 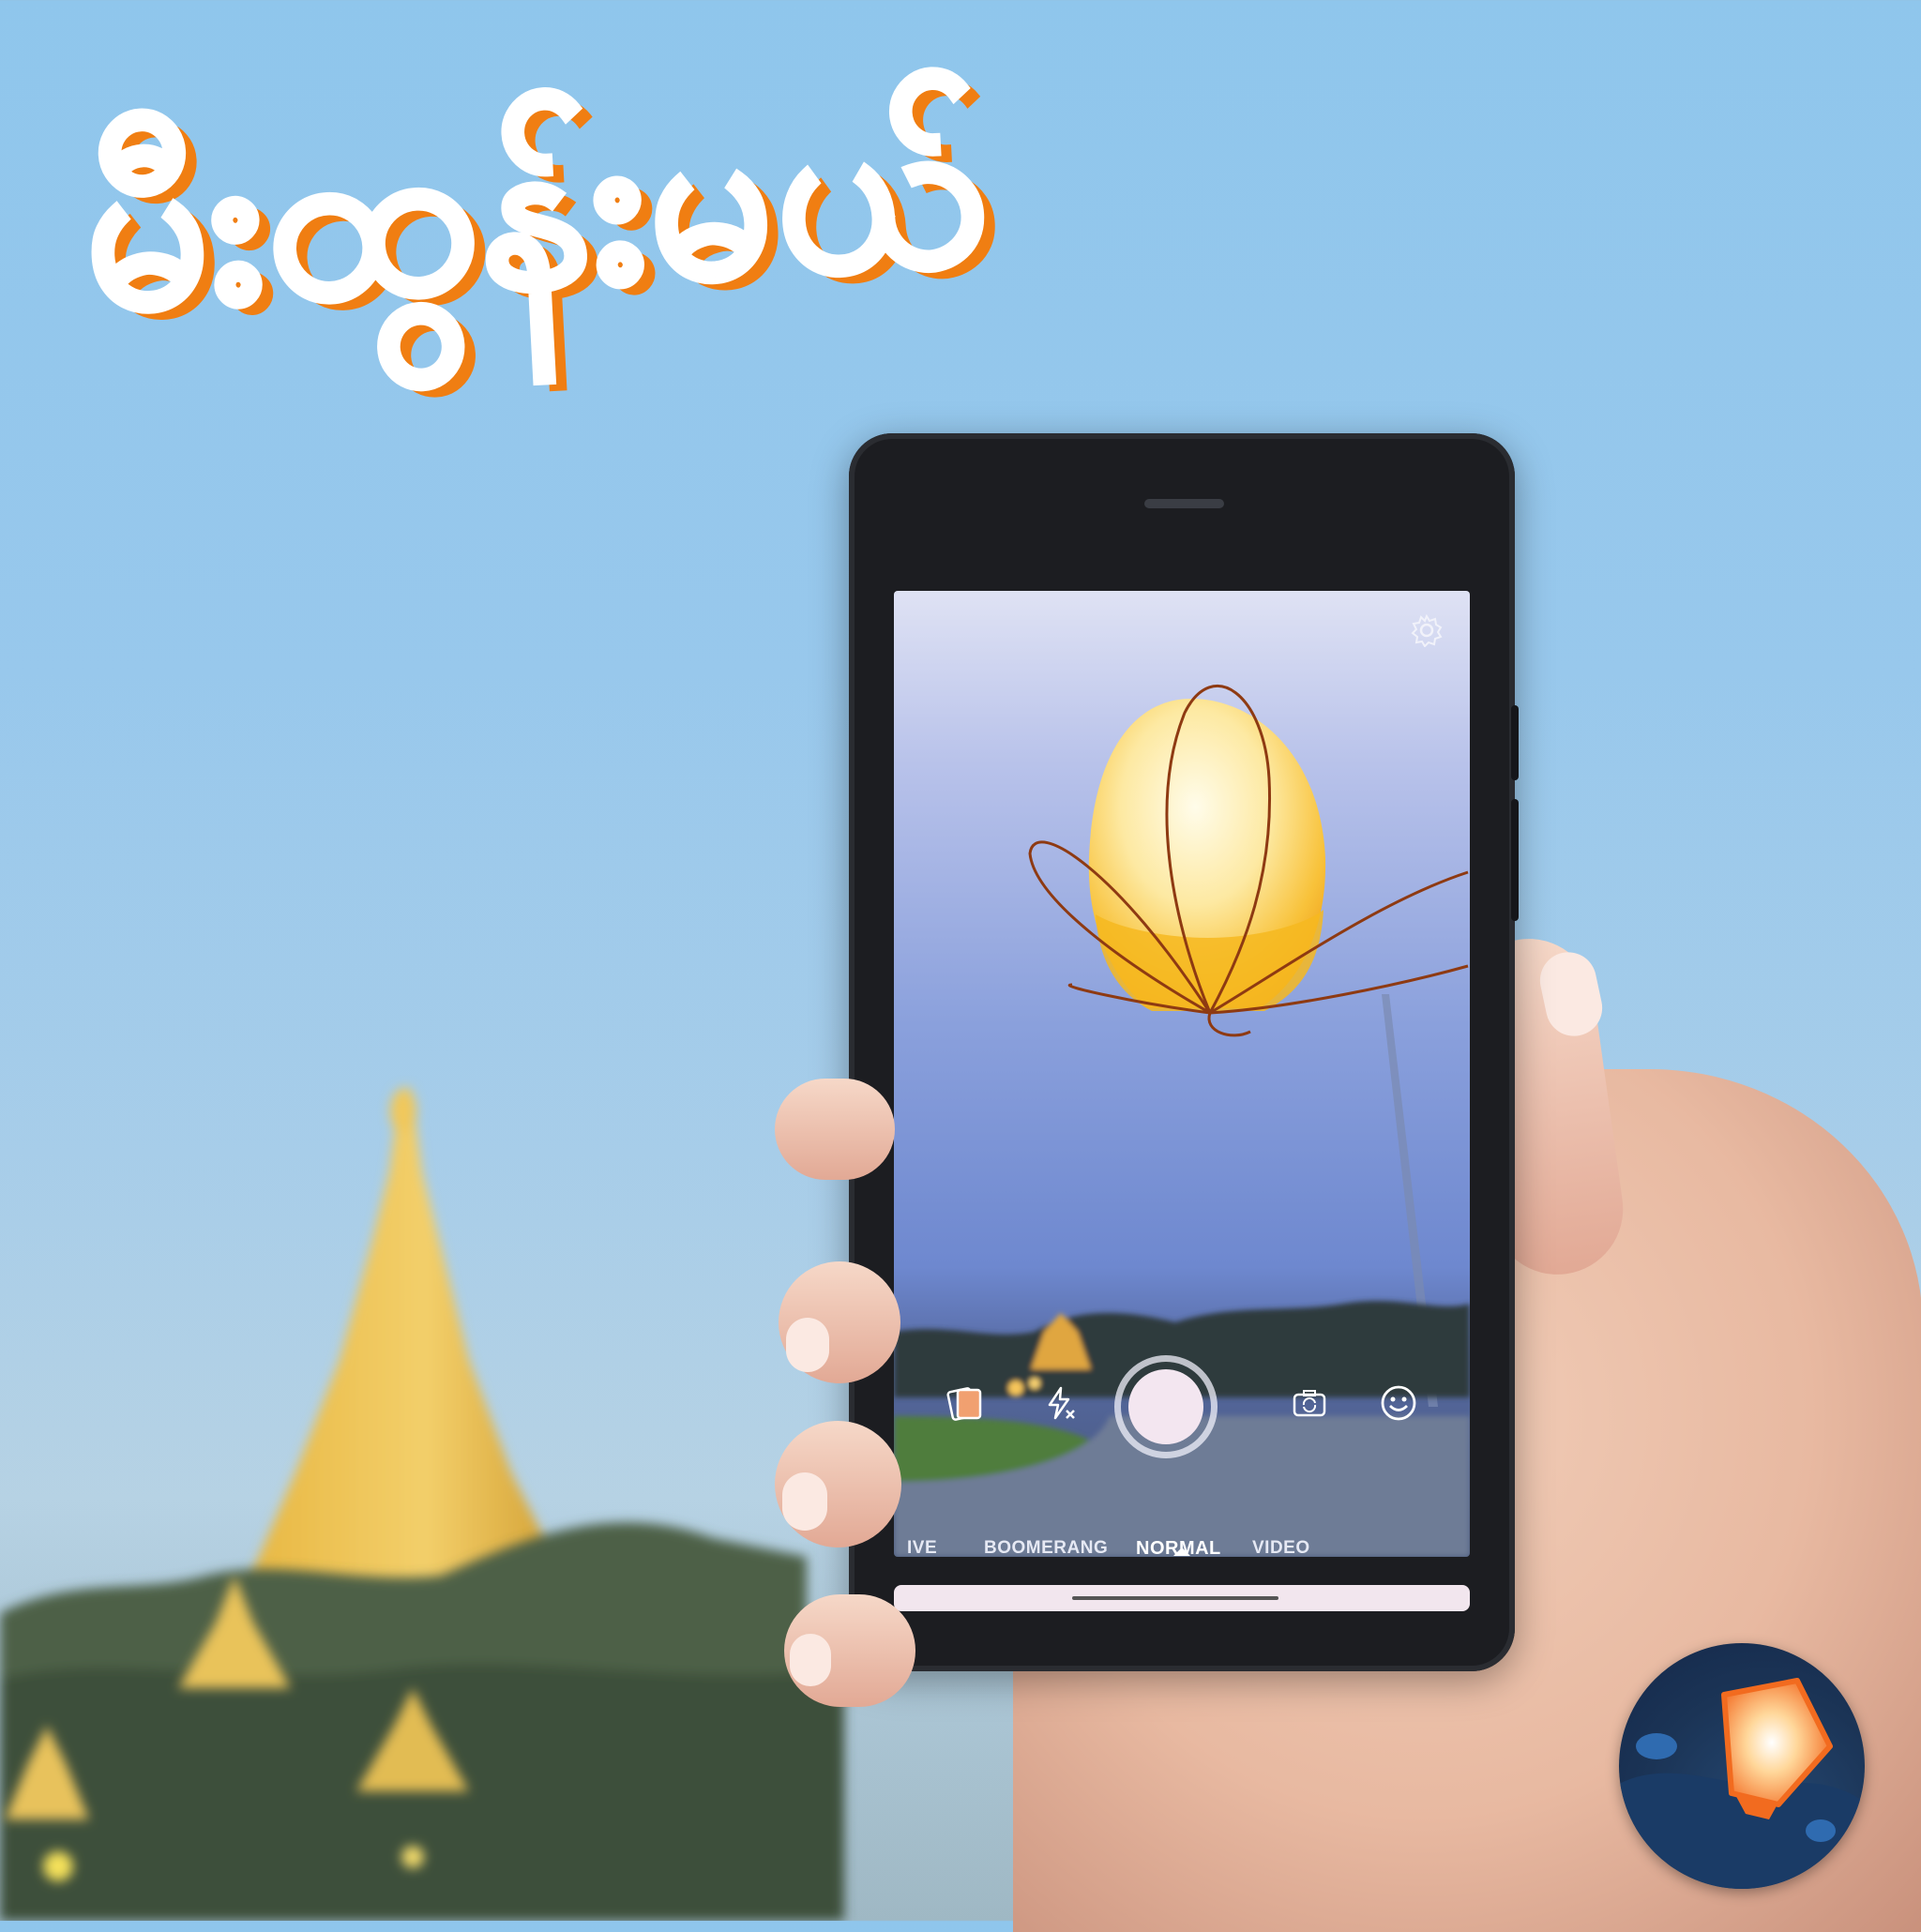 What do you see at coordinates (1181, 1551) in the screenshot?
I see `active-mode-indicator` at bounding box center [1181, 1551].